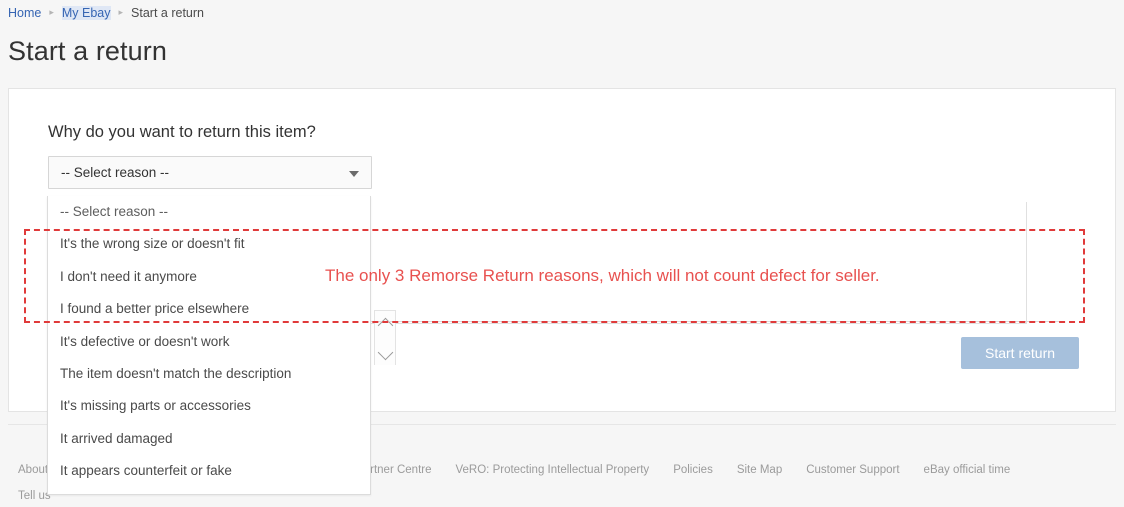 The width and height of the screenshot is (1124, 507). Describe the element at coordinates (698, 321) in the screenshot. I see `field-divider` at that location.